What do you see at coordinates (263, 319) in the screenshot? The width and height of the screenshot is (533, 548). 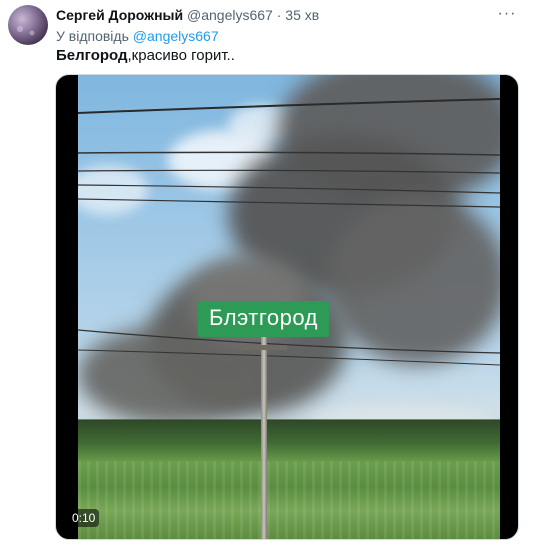 I see `video-caption-label: Блэтгород` at bounding box center [263, 319].